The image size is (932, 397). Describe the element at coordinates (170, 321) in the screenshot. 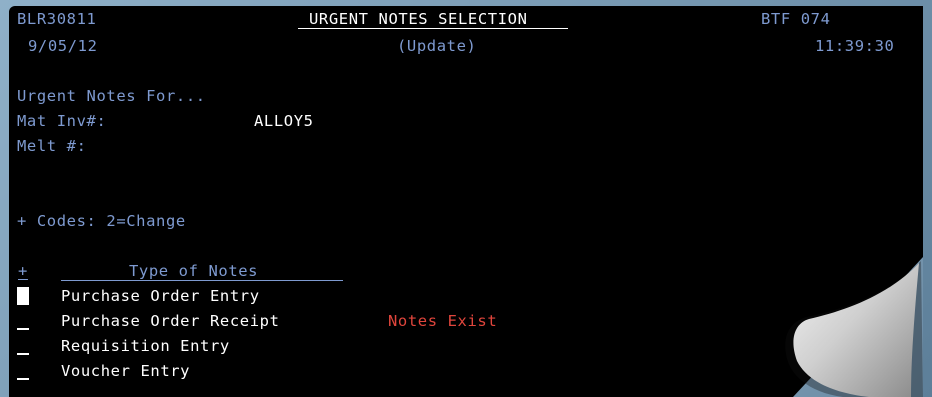

I see `note-type-2: Purchase Order Receipt` at that location.